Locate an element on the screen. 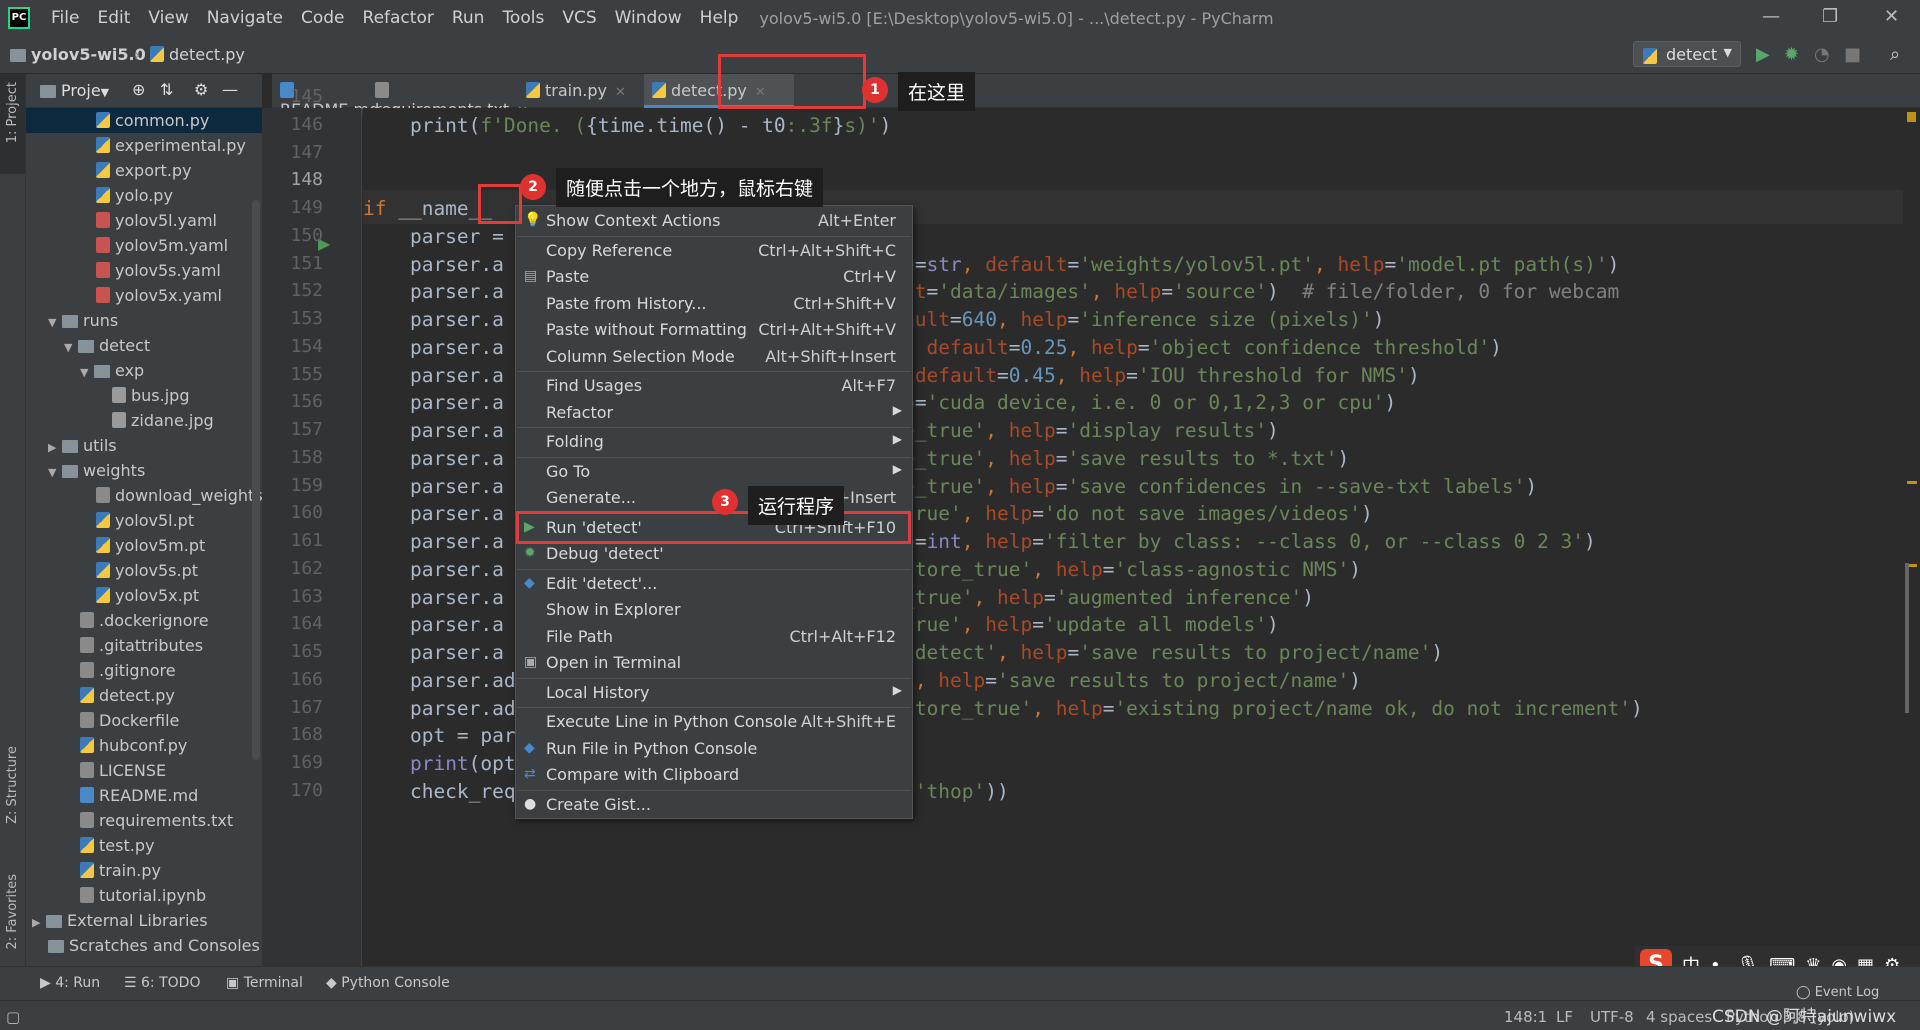  caret-position: 148:1 is located at coordinates (1525, 1017).